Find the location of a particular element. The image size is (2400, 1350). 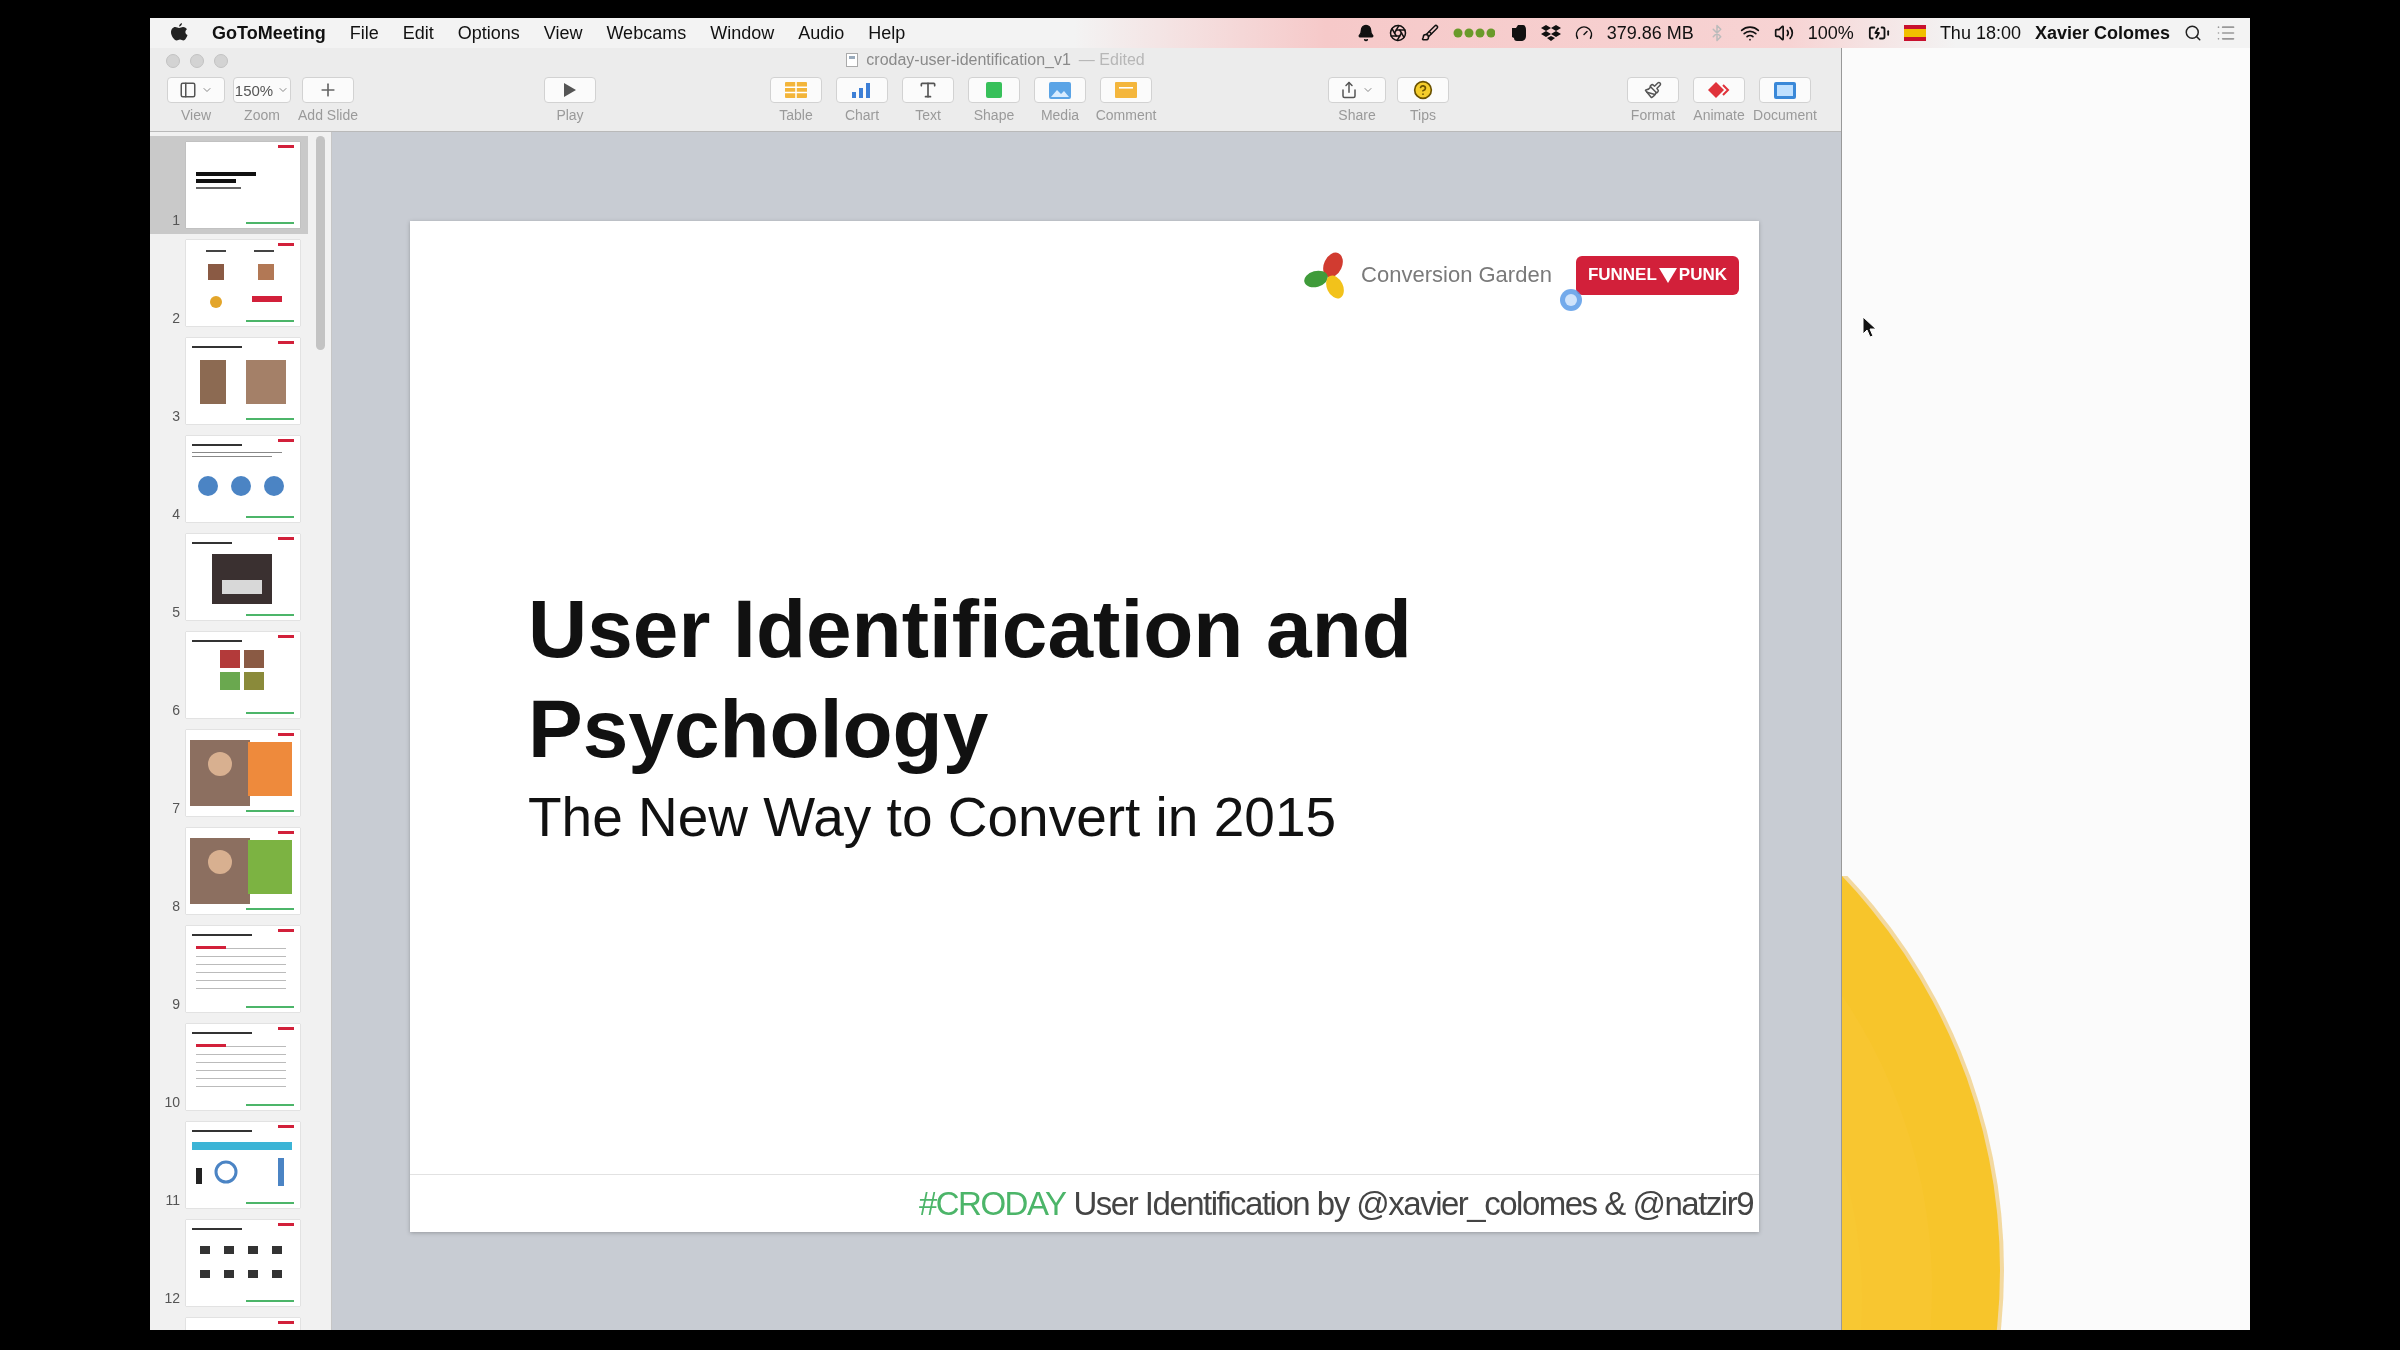

slide-number: 10 is located at coordinates (172, 1102).